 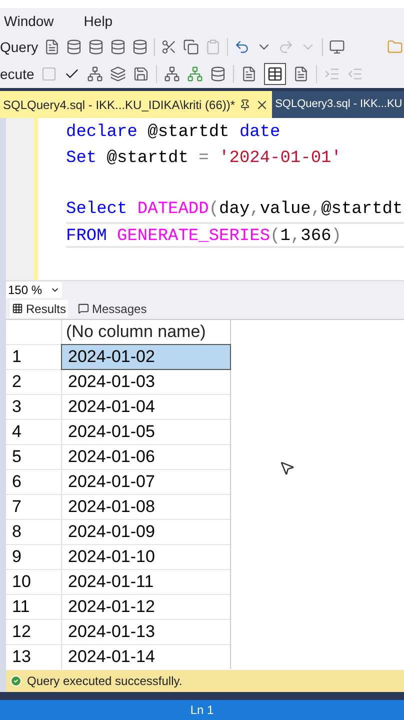 I want to click on tab-title: SQLQuery3.sql - IKK...KU, so click(x=338, y=104).